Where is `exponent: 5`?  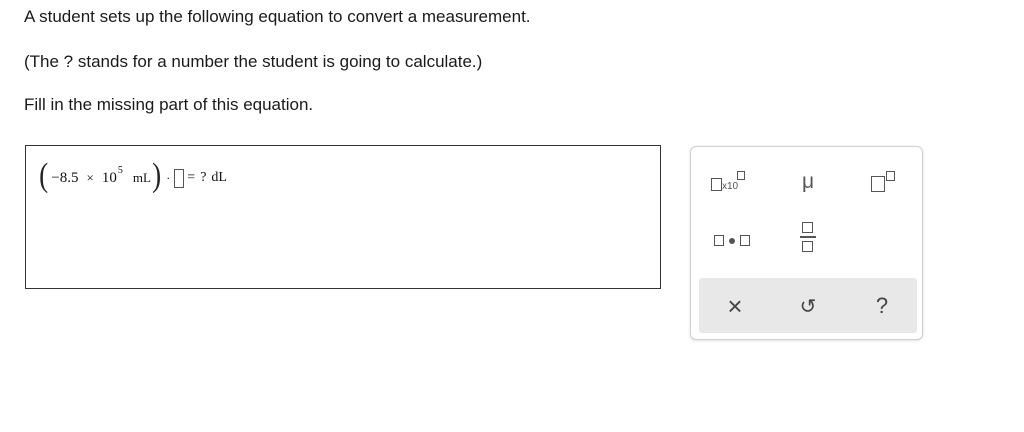 exponent: 5 is located at coordinates (120, 170).